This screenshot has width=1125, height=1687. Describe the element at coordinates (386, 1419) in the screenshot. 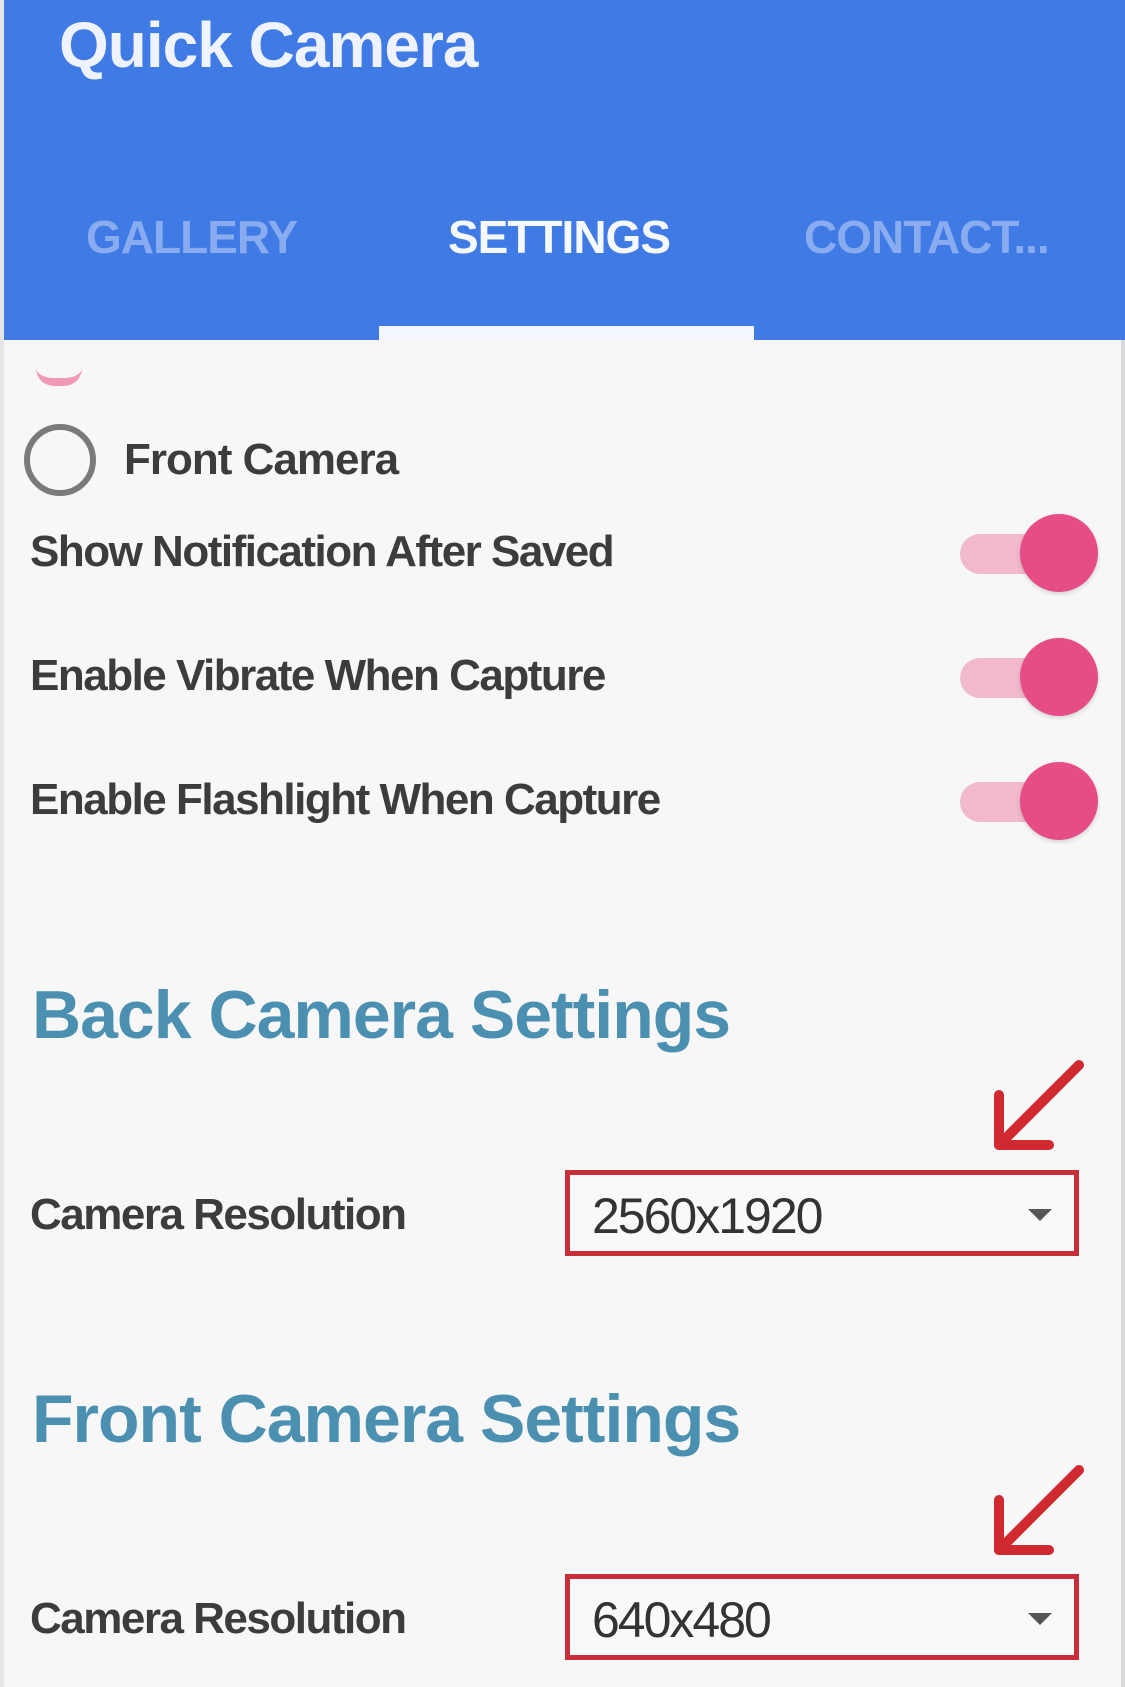

I see `front-camera-settings-heading: Front Camera Settings` at that location.